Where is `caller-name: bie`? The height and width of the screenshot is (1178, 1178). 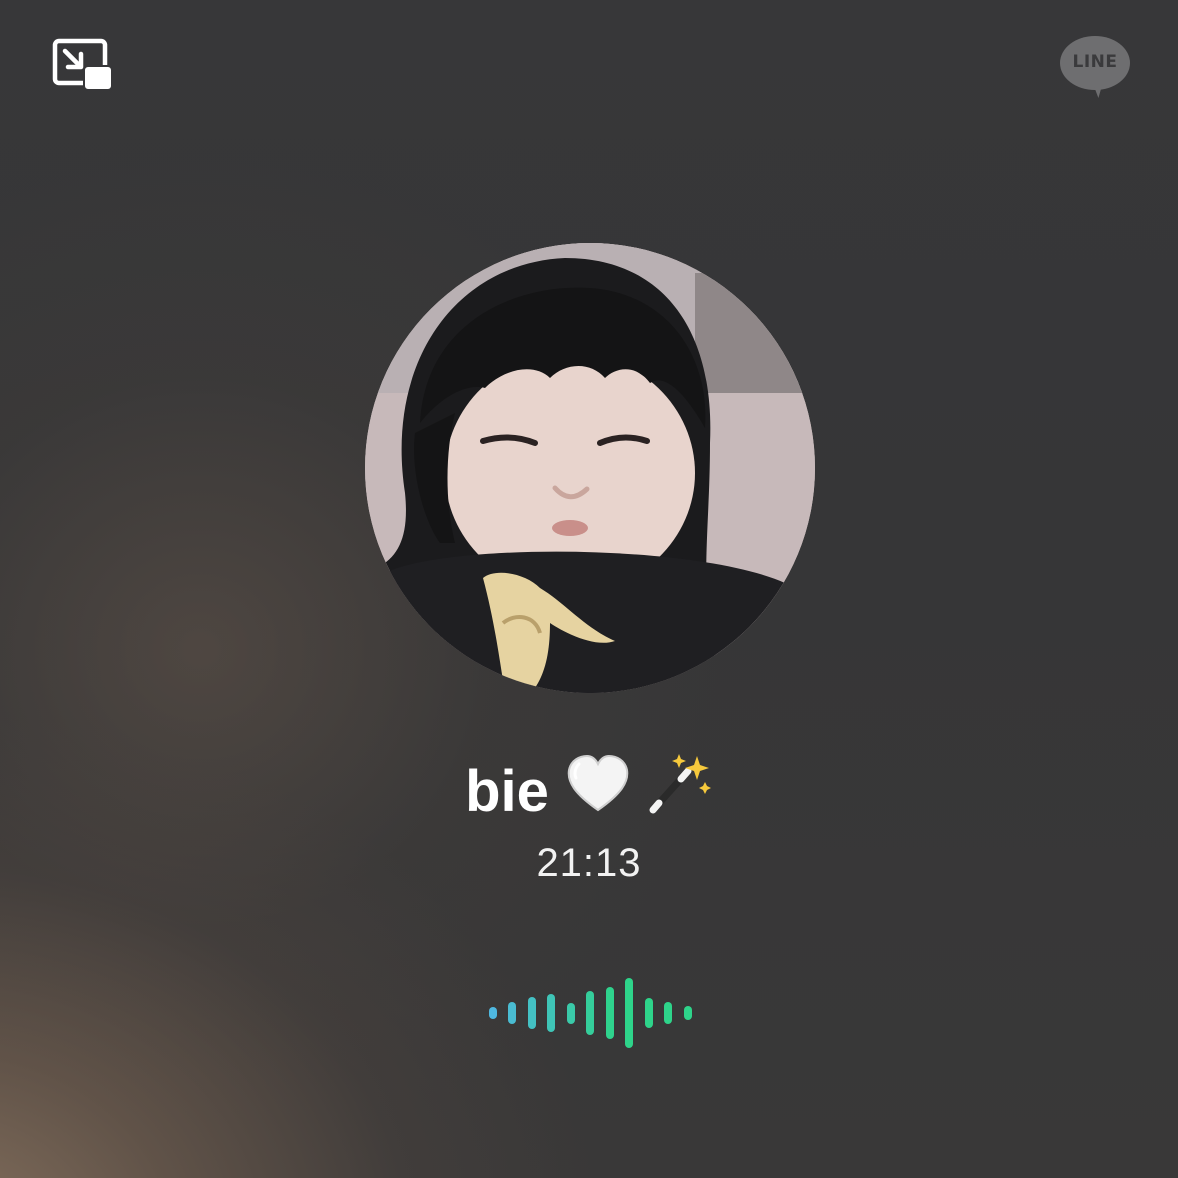 caller-name: bie is located at coordinates (589, 792).